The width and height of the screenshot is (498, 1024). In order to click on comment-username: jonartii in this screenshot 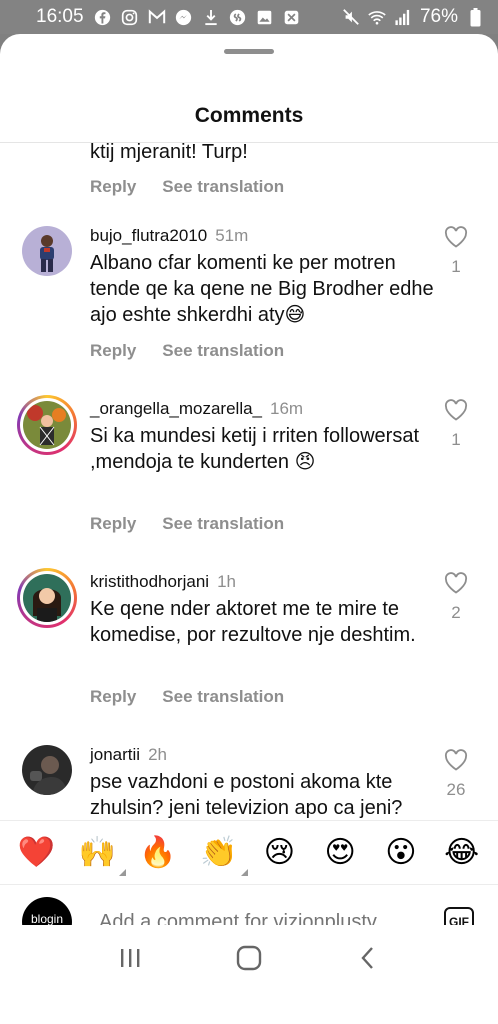, I will do `click(115, 754)`.